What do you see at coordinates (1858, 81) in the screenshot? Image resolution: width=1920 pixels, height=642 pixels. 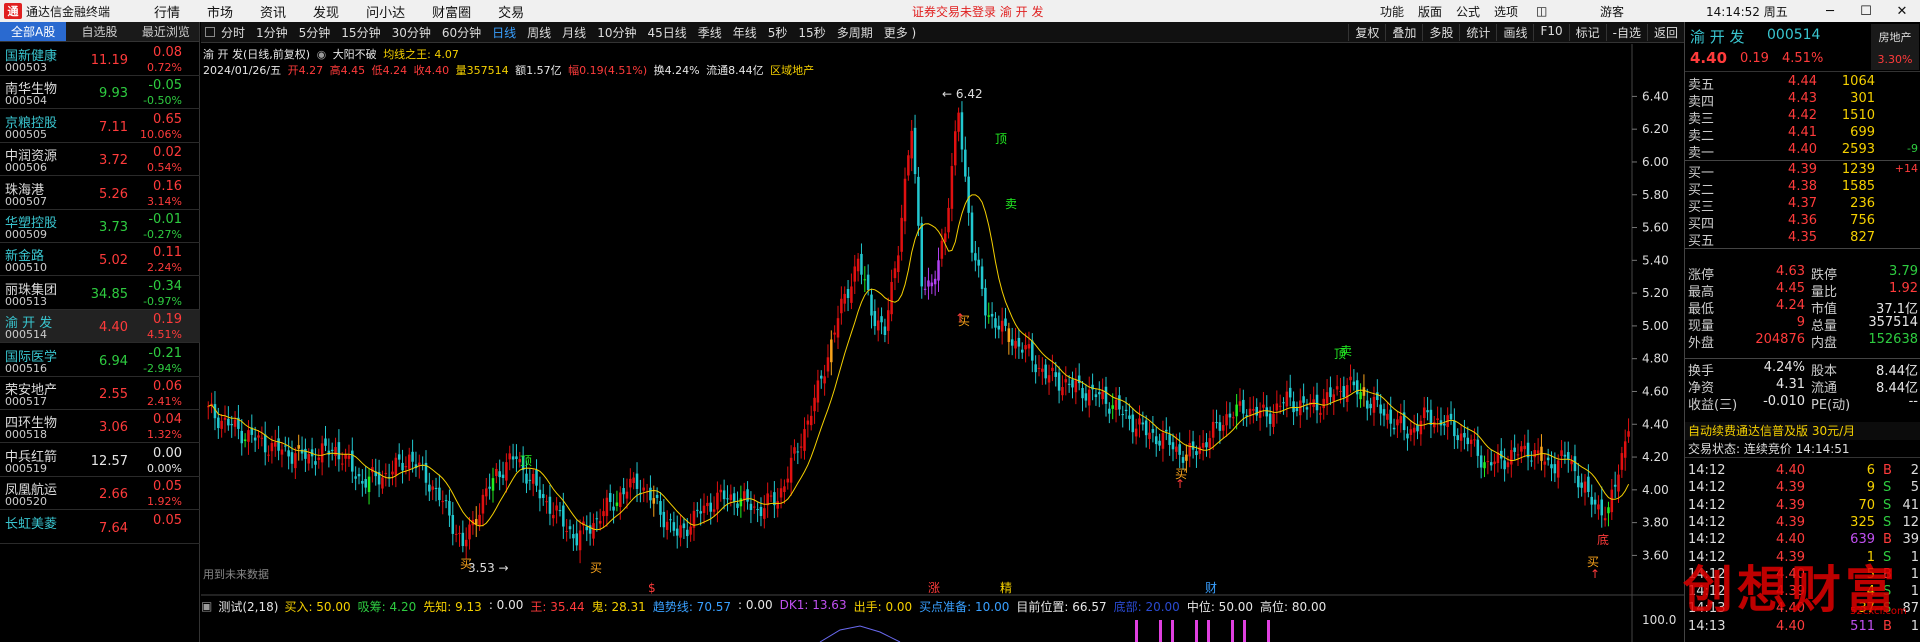 I see `ask-volume: 1064` at bounding box center [1858, 81].